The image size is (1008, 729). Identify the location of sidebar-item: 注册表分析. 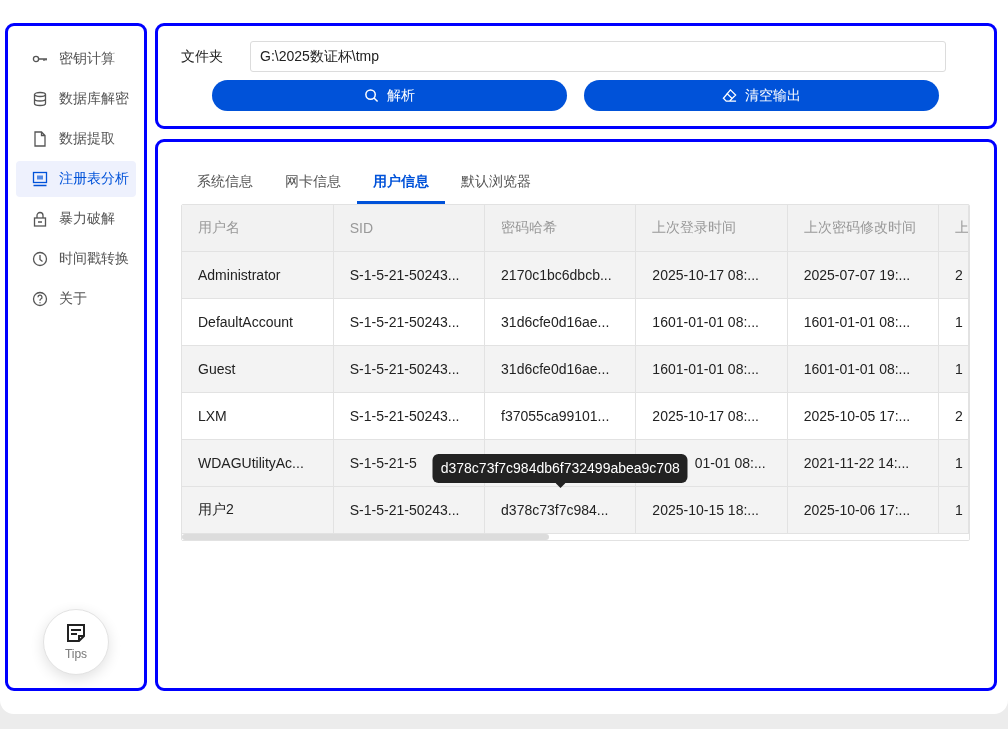
(76, 179).